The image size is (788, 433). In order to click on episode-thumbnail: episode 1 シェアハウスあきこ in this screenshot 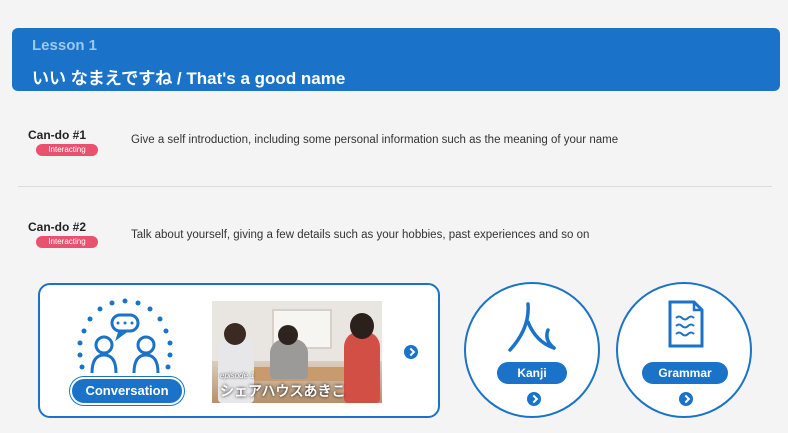, I will do `click(297, 352)`.